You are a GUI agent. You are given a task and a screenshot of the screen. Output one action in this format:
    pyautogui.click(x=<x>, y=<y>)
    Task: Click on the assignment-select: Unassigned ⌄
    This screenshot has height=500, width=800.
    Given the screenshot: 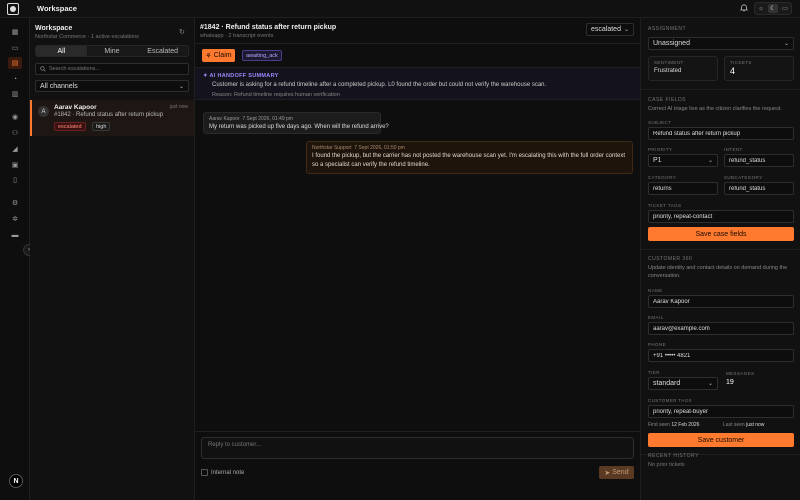 What is the action you would take?
    pyautogui.click(x=721, y=43)
    